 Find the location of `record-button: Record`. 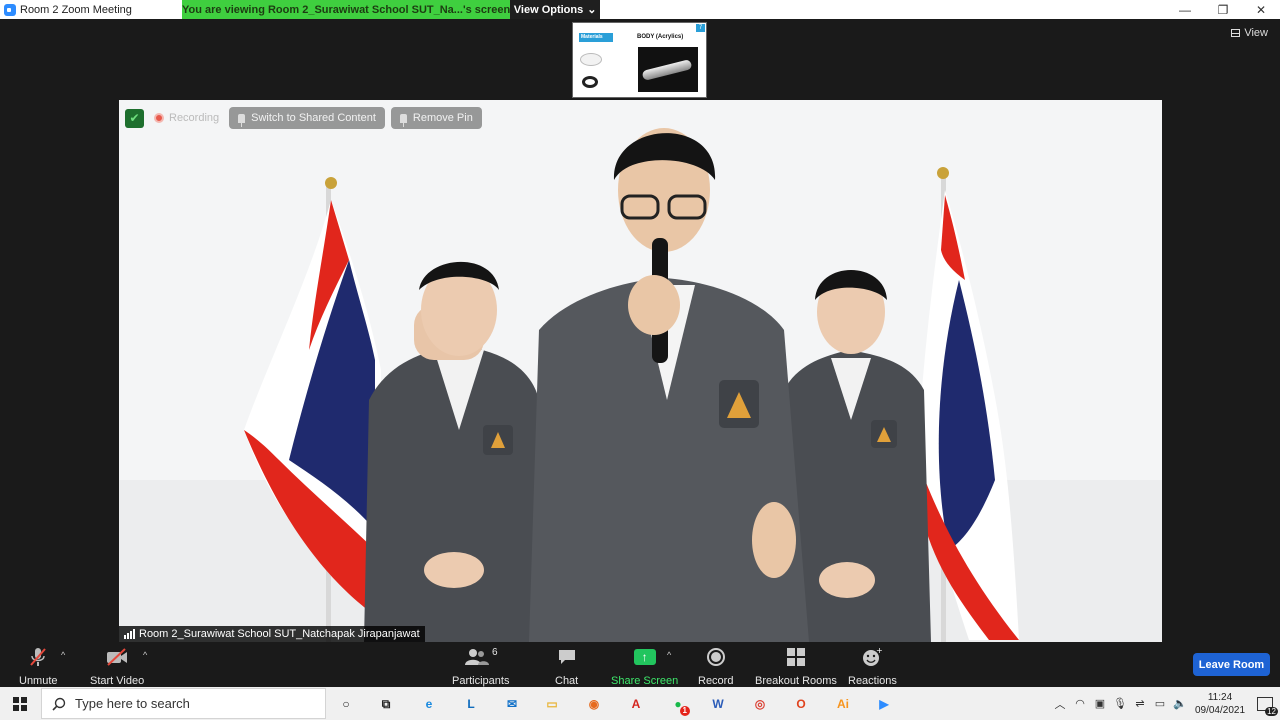

record-button: Record is located at coordinates (715, 666).